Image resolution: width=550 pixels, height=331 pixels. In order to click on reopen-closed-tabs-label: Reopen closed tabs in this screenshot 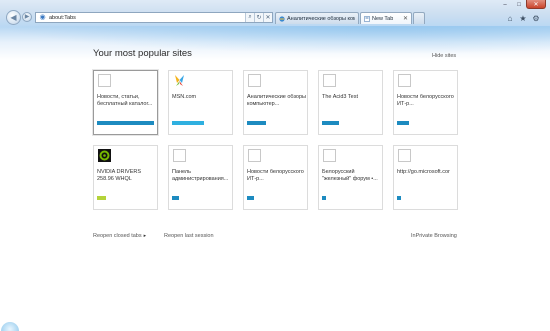, I will do `click(117, 236)`.